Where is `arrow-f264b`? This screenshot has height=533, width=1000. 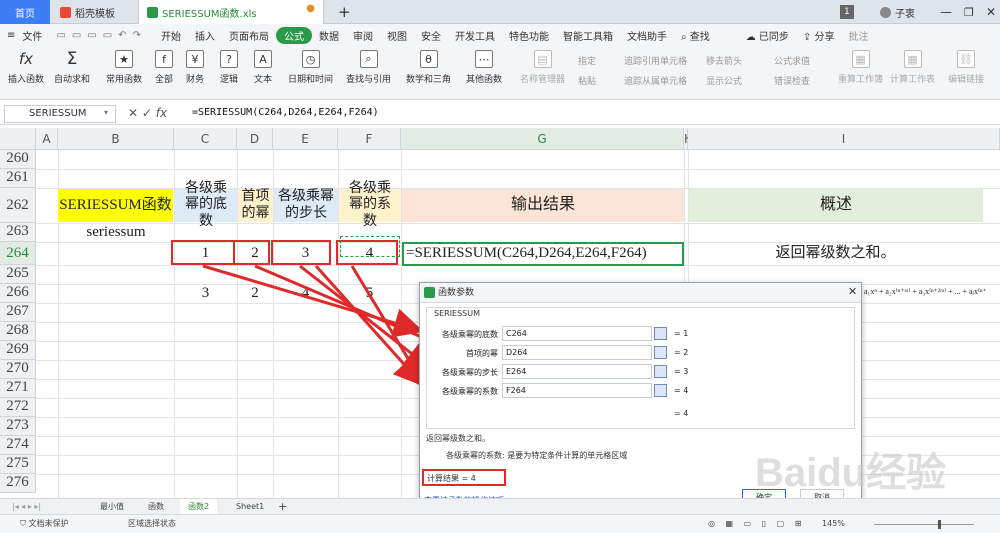
arrow-f264b is located at coordinates (369, 325).